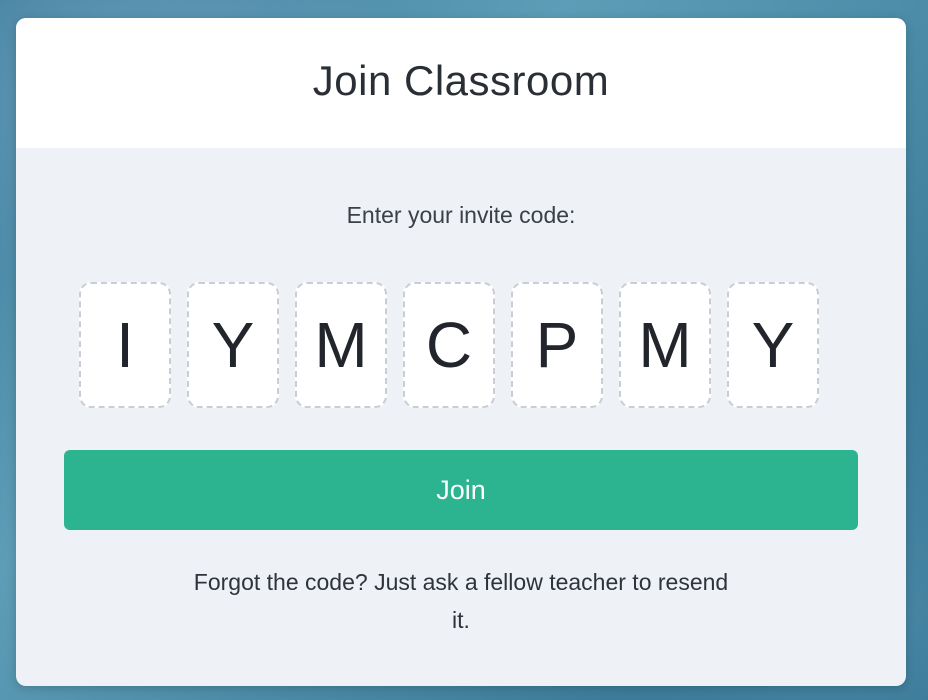  What do you see at coordinates (557, 345) in the screenshot?
I see `code-input-5: P` at bounding box center [557, 345].